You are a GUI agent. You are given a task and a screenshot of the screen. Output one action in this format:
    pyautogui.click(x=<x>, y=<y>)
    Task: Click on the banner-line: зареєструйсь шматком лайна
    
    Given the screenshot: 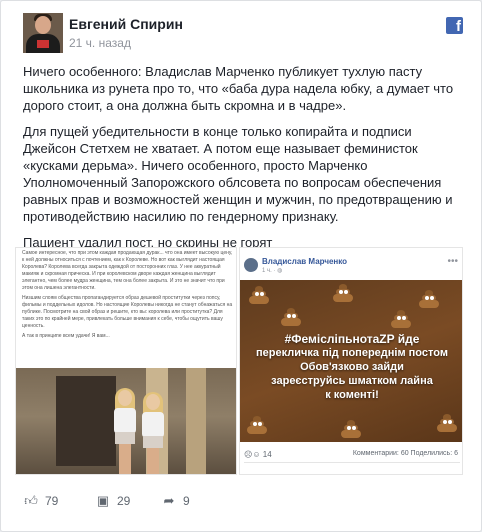 What is the action you would take?
    pyautogui.click(x=352, y=381)
    